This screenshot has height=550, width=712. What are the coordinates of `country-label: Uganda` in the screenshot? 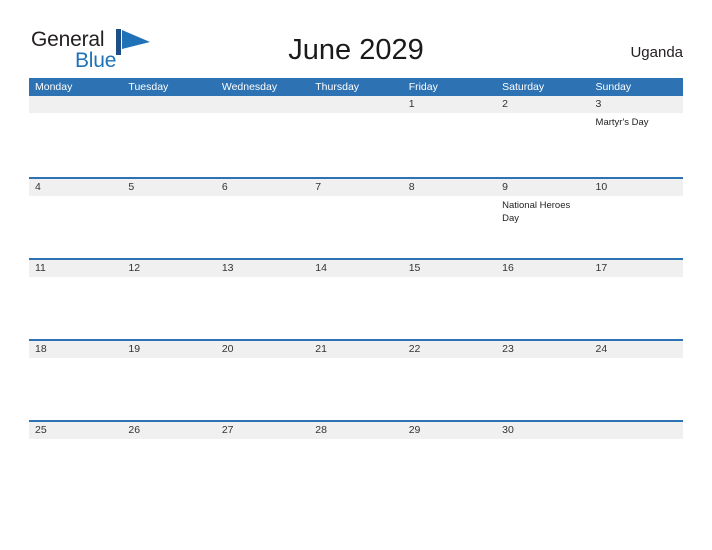 It's located at (656, 52).